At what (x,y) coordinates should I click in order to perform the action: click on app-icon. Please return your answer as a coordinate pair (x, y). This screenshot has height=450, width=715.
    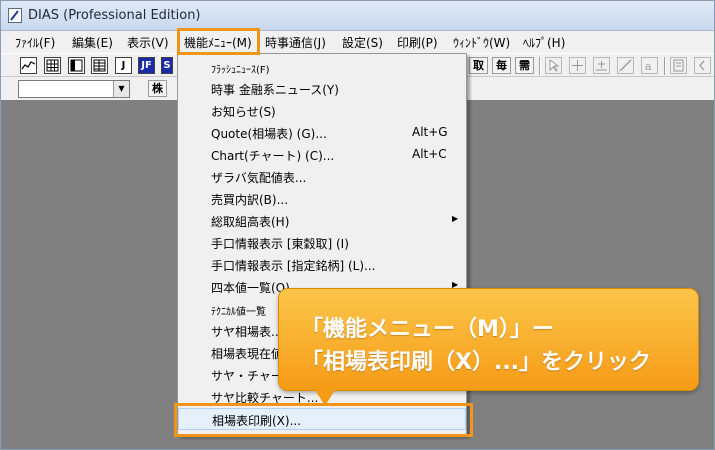
    Looking at the image, I should click on (15, 15).